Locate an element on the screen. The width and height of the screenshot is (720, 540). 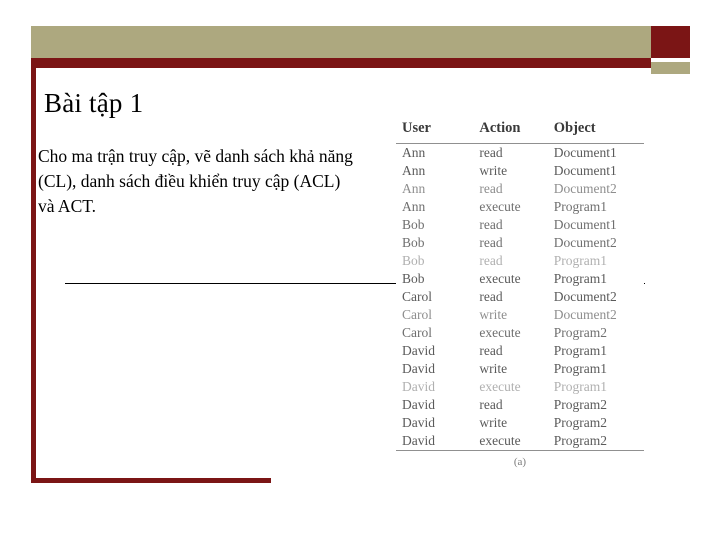
header-olive-accent is located at coordinates (670, 68).